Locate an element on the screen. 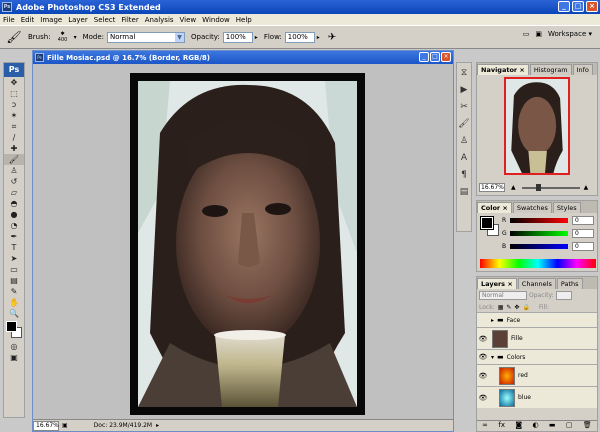  zoom-slider-knob is located at coordinates (538, 187).